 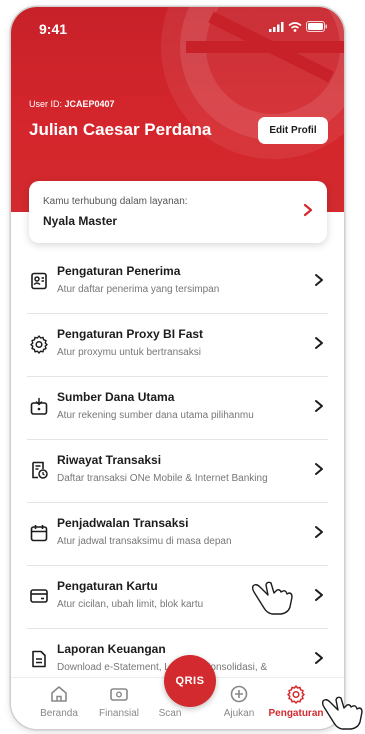 What do you see at coordinates (115, 201) in the screenshot?
I see `service-subtitle: Kamu terhubung dalam layanan:` at bounding box center [115, 201].